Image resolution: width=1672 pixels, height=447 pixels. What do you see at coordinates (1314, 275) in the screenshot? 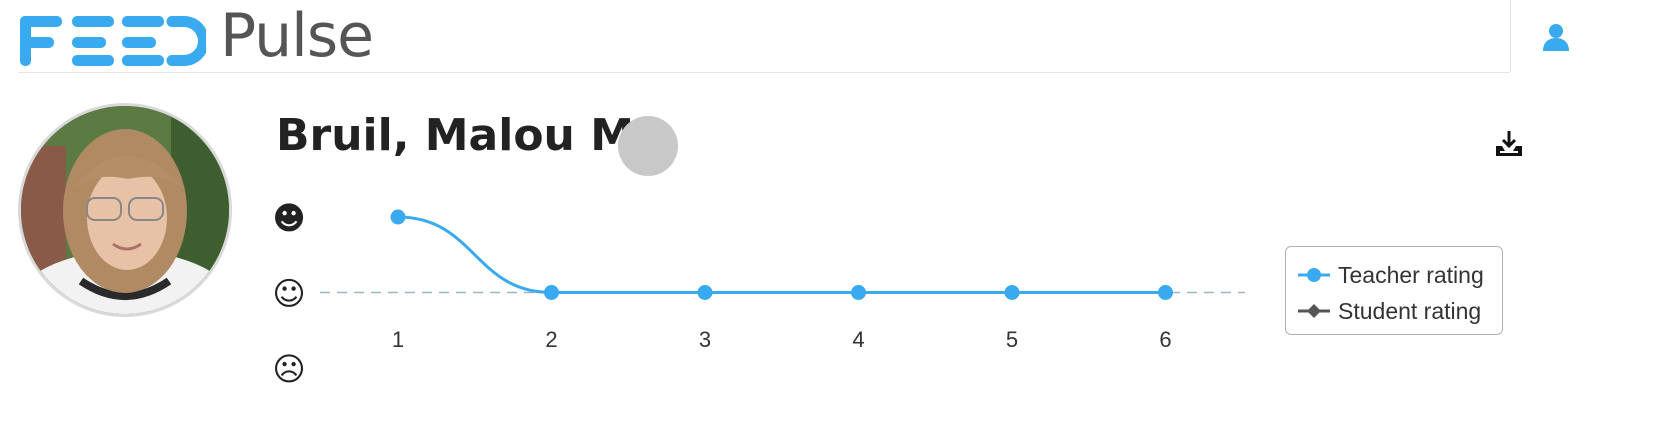
I see `legend-teacher-marker-icon` at bounding box center [1314, 275].